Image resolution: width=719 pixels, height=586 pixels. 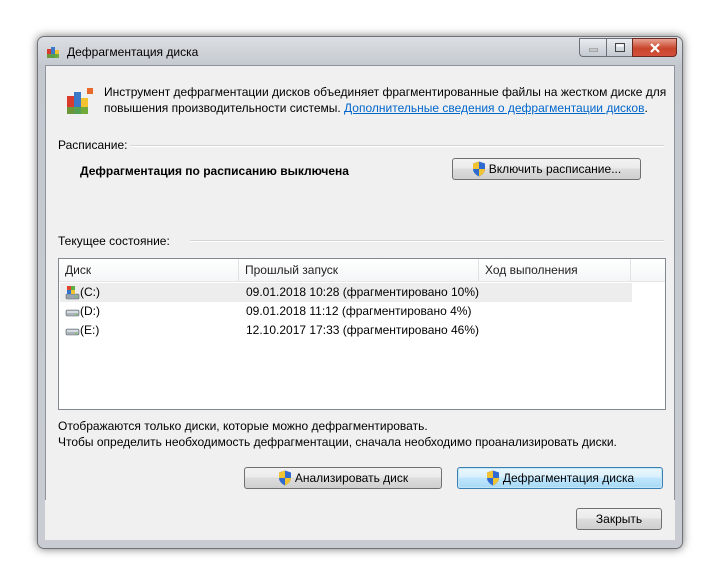 I want to click on defragment-disk-button: Дефрагментация диска, so click(x=560, y=478).